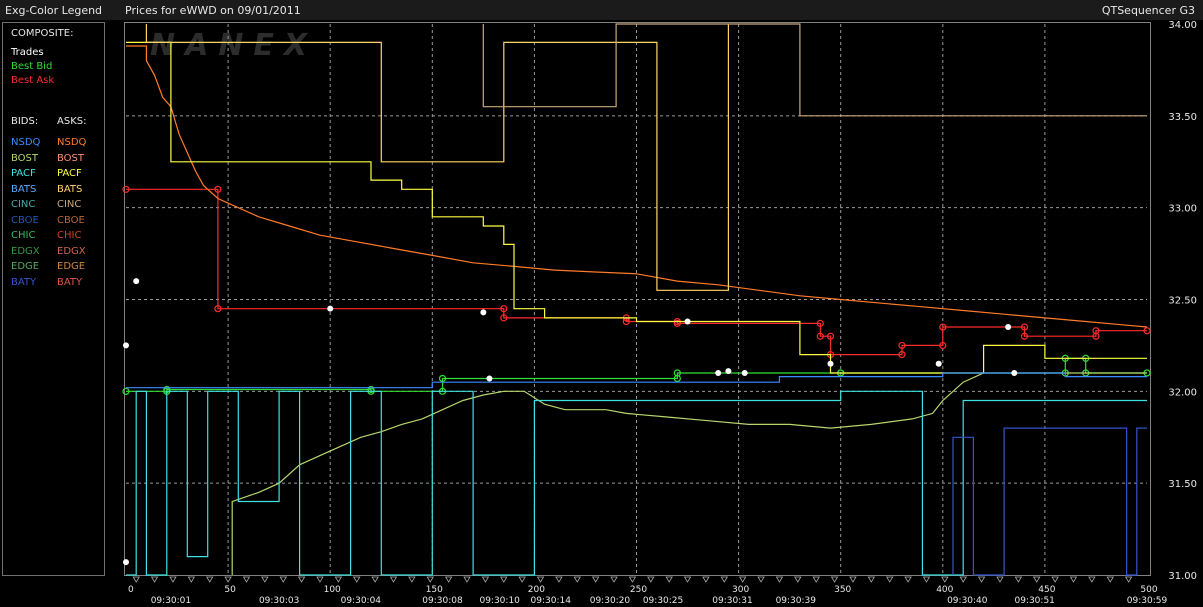 Image resolution: width=1203 pixels, height=607 pixels. Describe the element at coordinates (638, 590) in the screenshot. I see `x-tick-label: 250` at that location.